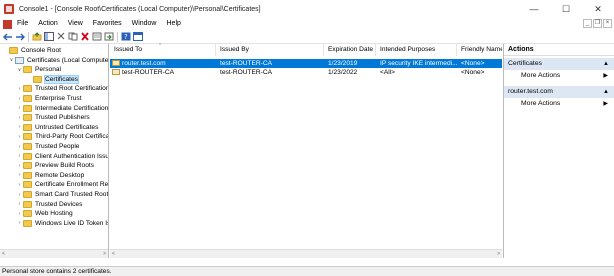 Image resolution: width=614 pixels, height=276 pixels. Describe the element at coordinates (559, 64) in the screenshot. I see `actions-section-certificates: Certificates ▲` at that location.